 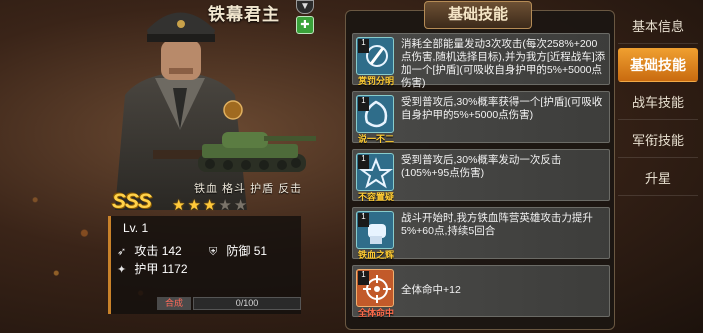 I want to click on counter-strike-icon: 1, so click(x=375, y=172).